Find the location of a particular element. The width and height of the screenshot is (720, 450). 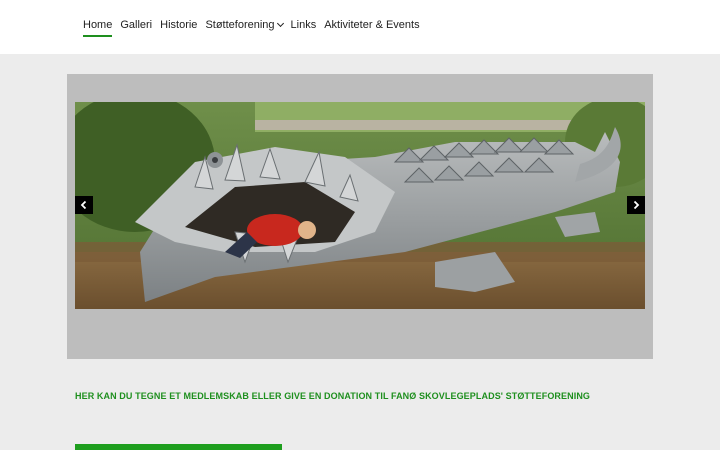

chevron-right-icon is located at coordinates (636, 205).